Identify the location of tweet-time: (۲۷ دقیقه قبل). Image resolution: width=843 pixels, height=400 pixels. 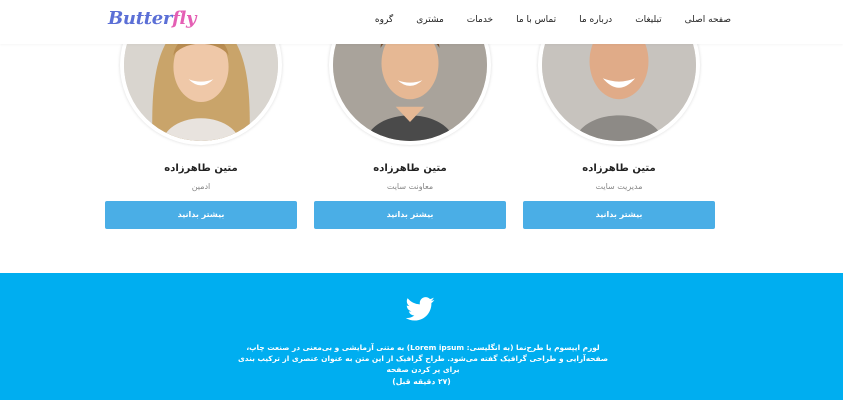
(421, 381).